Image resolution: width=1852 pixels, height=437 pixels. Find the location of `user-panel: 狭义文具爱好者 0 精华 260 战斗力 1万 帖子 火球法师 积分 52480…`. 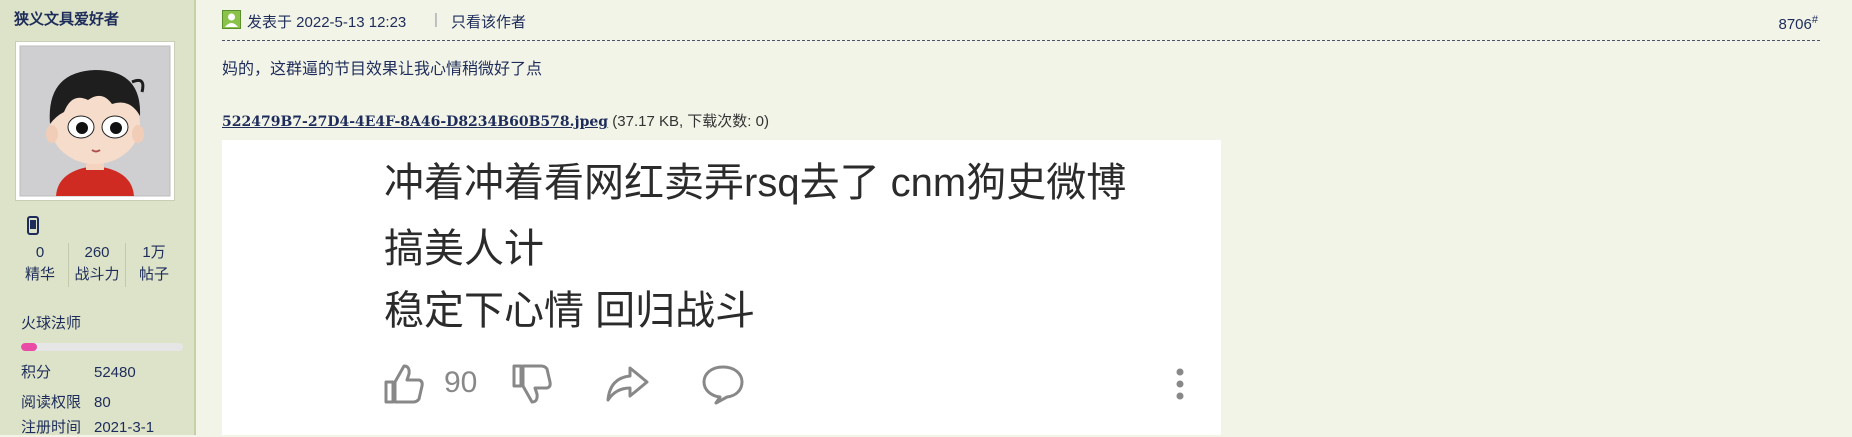

user-panel: 狭义文具爱好者 0 精华 260 战斗力 1万 帖子 火球法师 积分 52480… is located at coordinates (98, 218).